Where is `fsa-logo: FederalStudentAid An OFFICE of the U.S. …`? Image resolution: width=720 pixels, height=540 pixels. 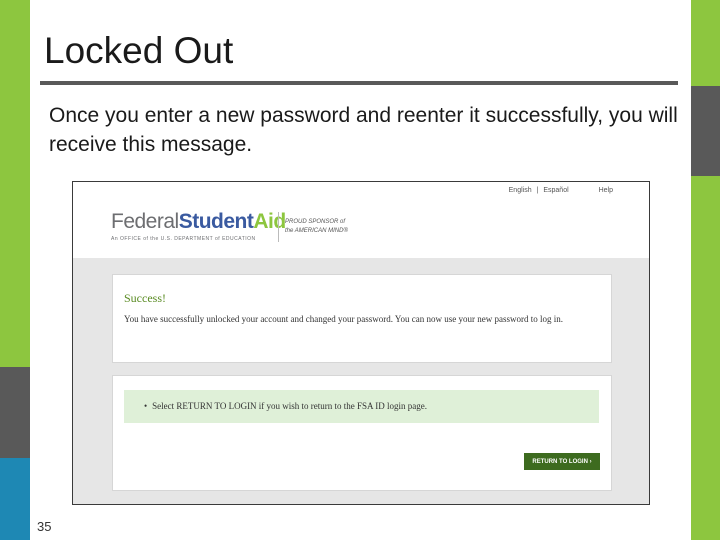
fsa-logo: FederalStudentAid An OFFICE of the U.S. … is located at coordinates (198, 226).